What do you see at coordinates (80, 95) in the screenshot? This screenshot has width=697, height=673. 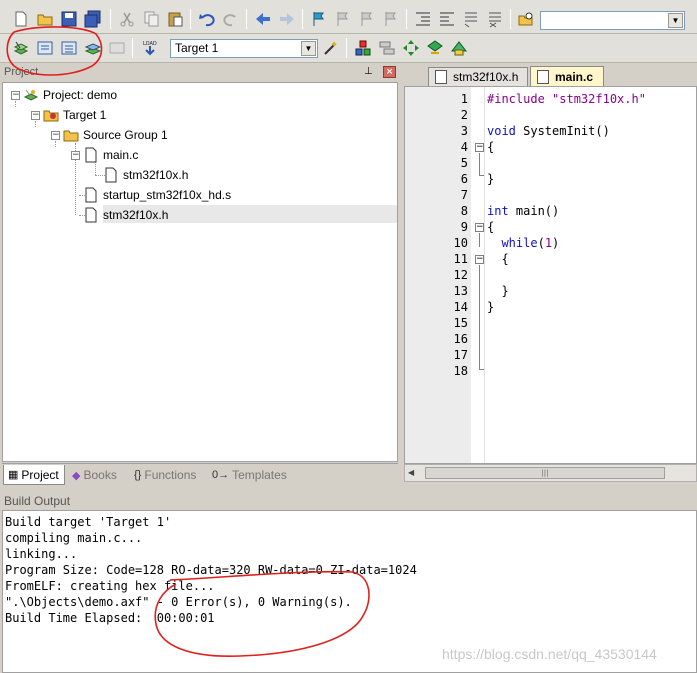 I see `tree-node-label: Project: demo` at bounding box center [80, 95].